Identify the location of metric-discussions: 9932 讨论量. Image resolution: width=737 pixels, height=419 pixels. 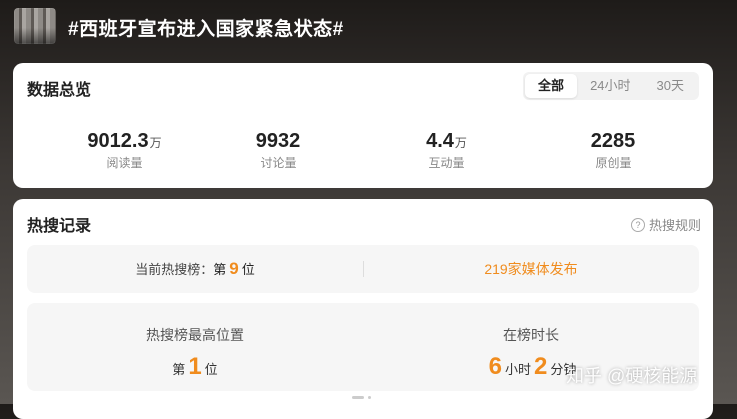
(278, 150).